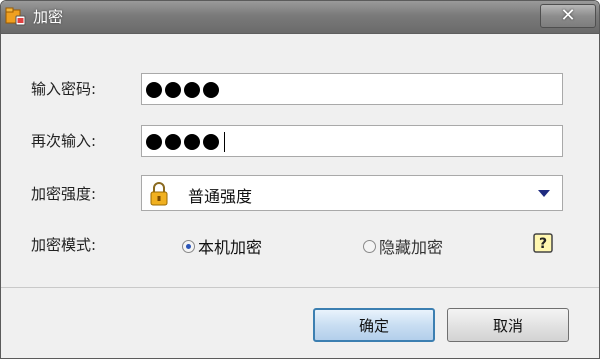  I want to click on confirm-dots, so click(185, 142).